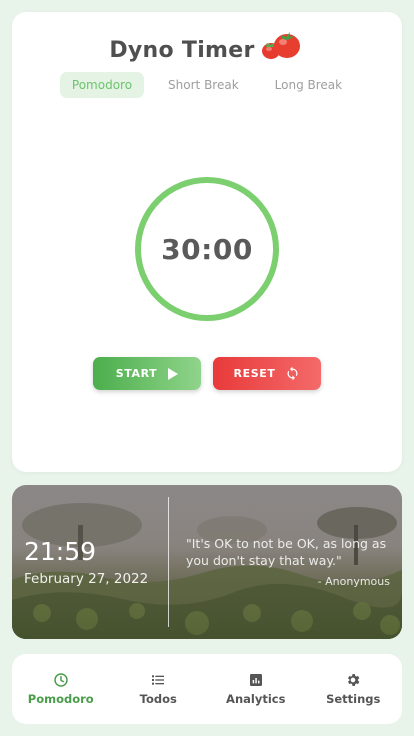  Describe the element at coordinates (86, 579) in the screenshot. I see `current-date: February 27, 2022` at that location.